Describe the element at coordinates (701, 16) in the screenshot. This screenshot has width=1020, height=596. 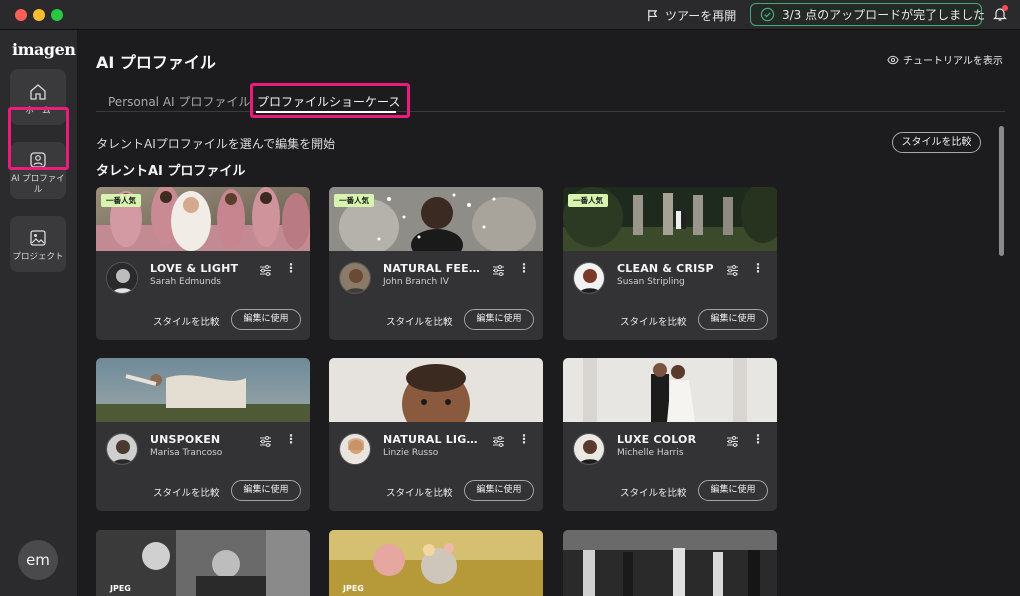
I see `resume-tour-label: ツアーを再開` at that location.